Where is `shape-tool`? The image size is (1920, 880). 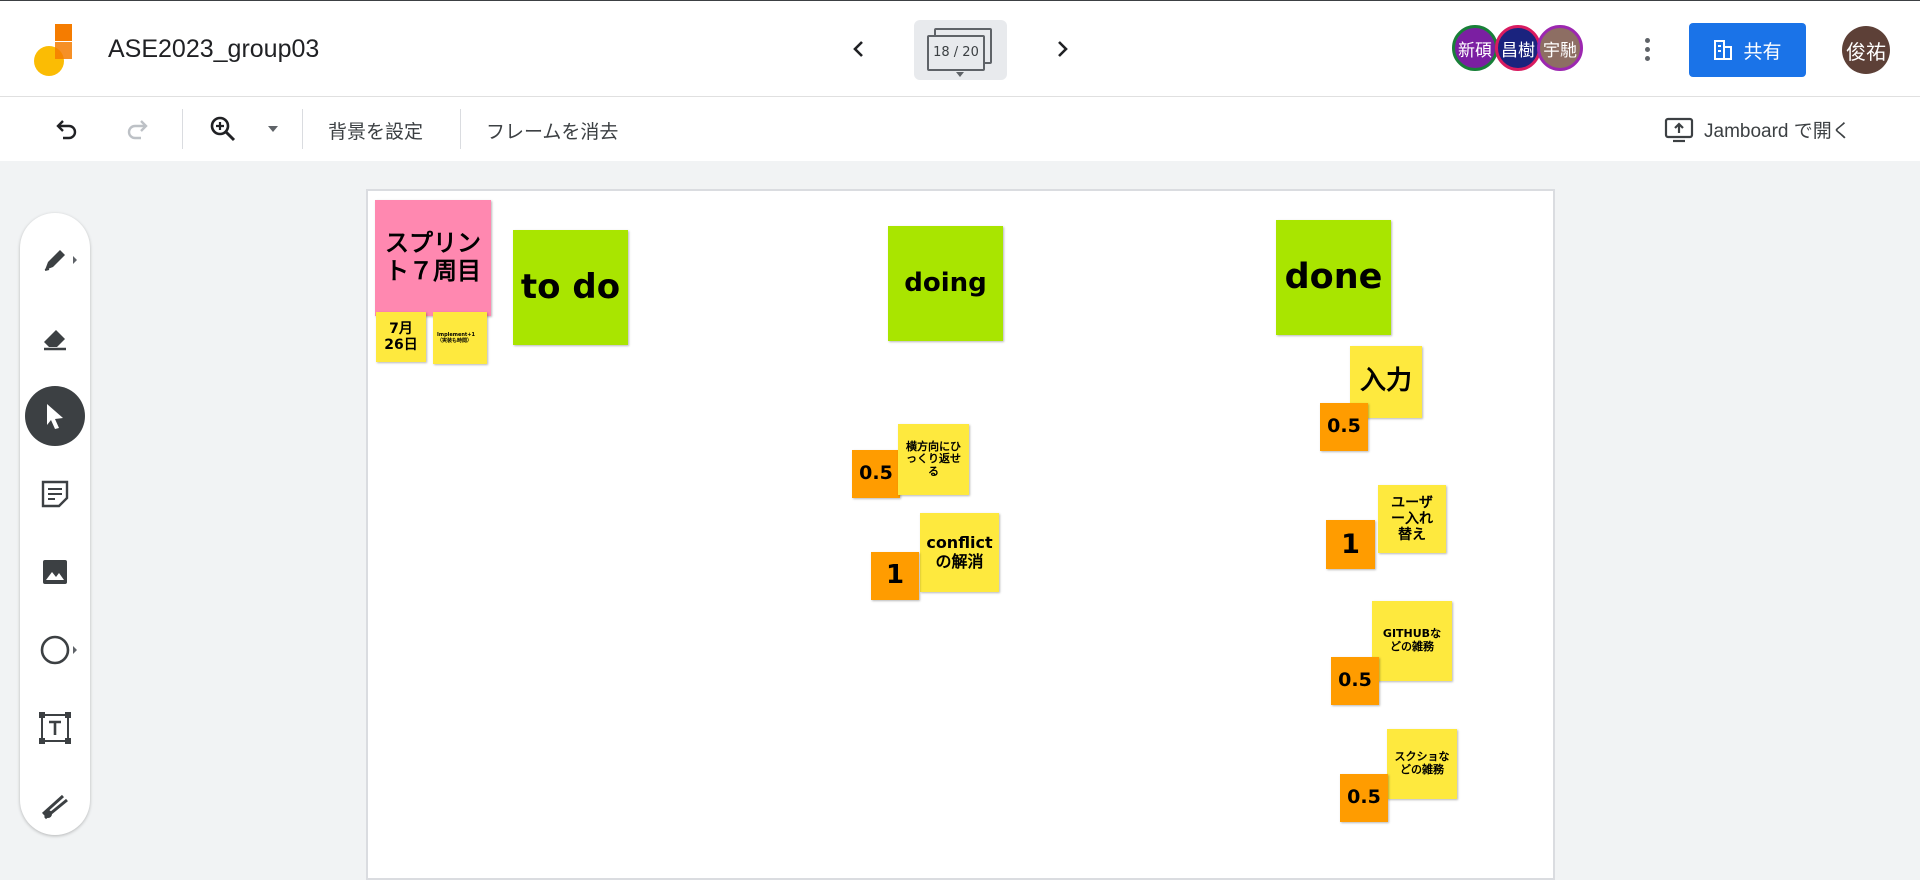
shape-tool is located at coordinates (55, 650).